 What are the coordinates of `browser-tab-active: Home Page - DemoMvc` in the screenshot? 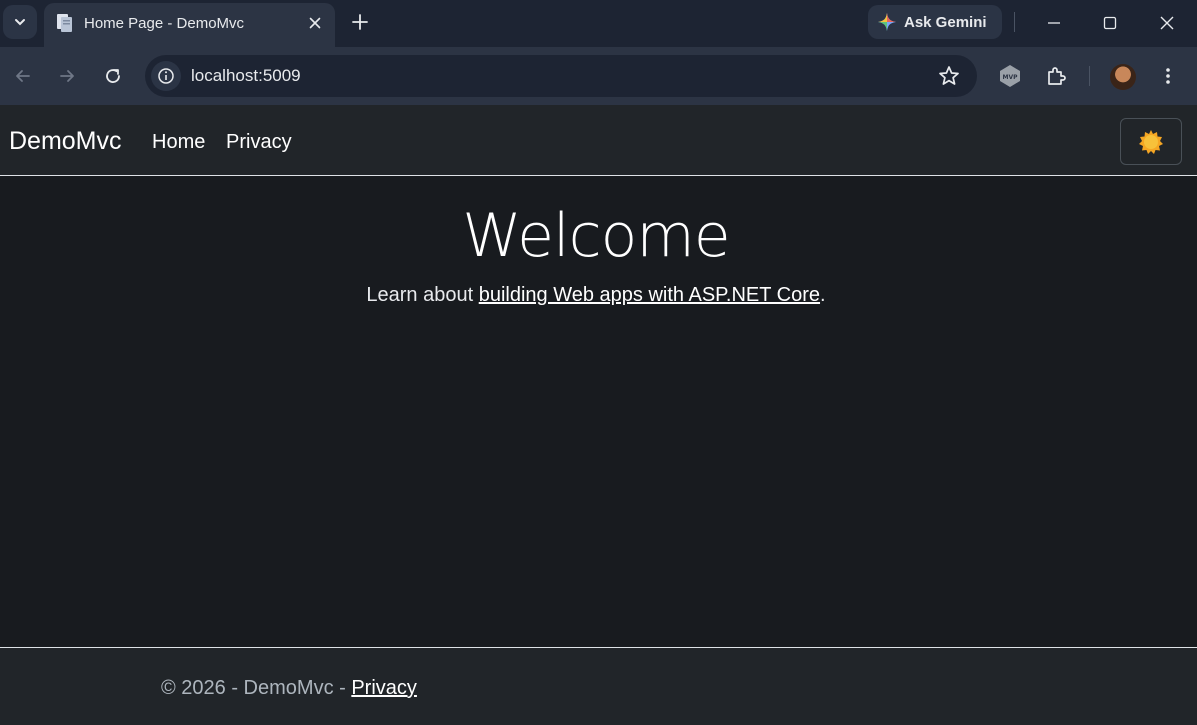 It's located at (189, 25).